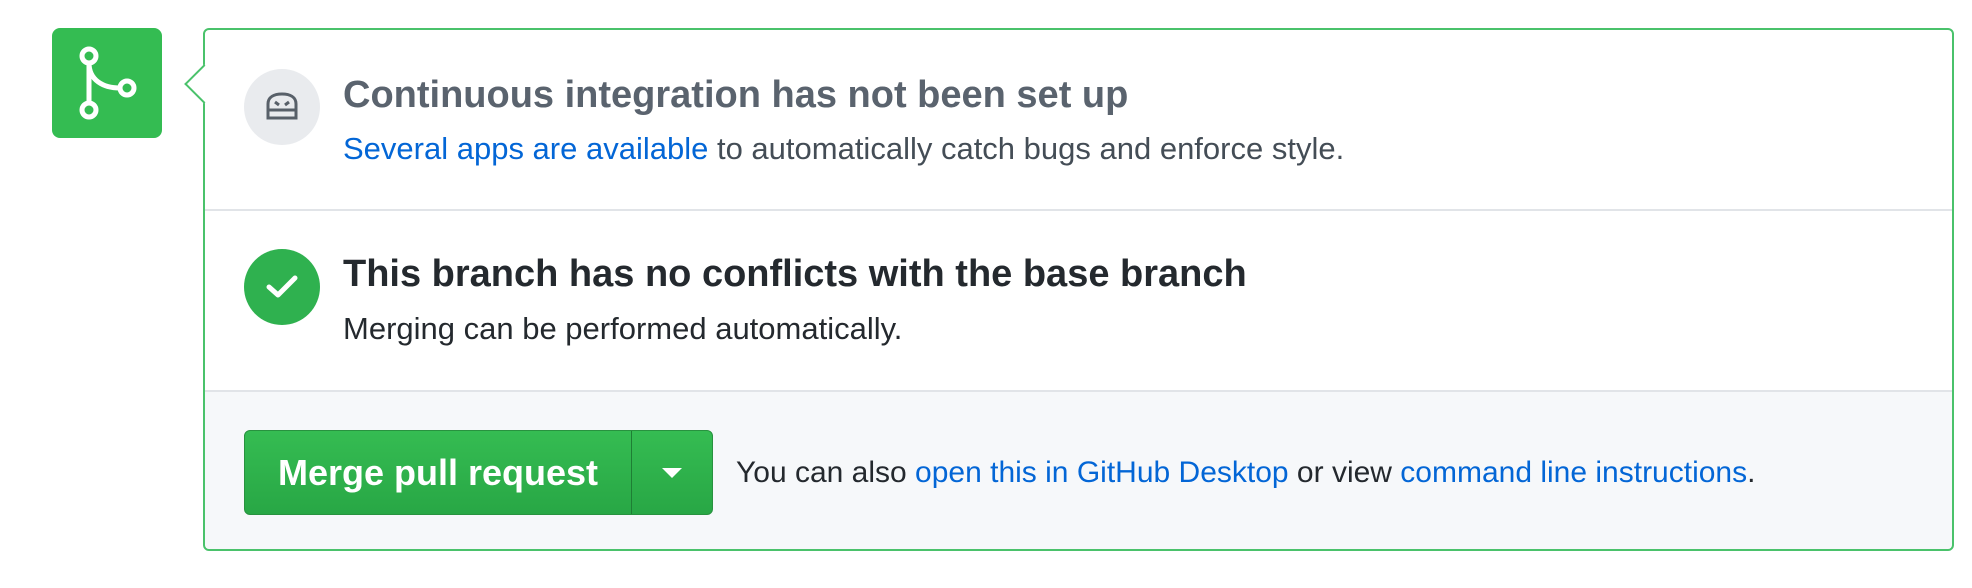  What do you see at coordinates (438, 472) in the screenshot?
I see `merge-pull-request-button: Merge pull request` at bounding box center [438, 472].